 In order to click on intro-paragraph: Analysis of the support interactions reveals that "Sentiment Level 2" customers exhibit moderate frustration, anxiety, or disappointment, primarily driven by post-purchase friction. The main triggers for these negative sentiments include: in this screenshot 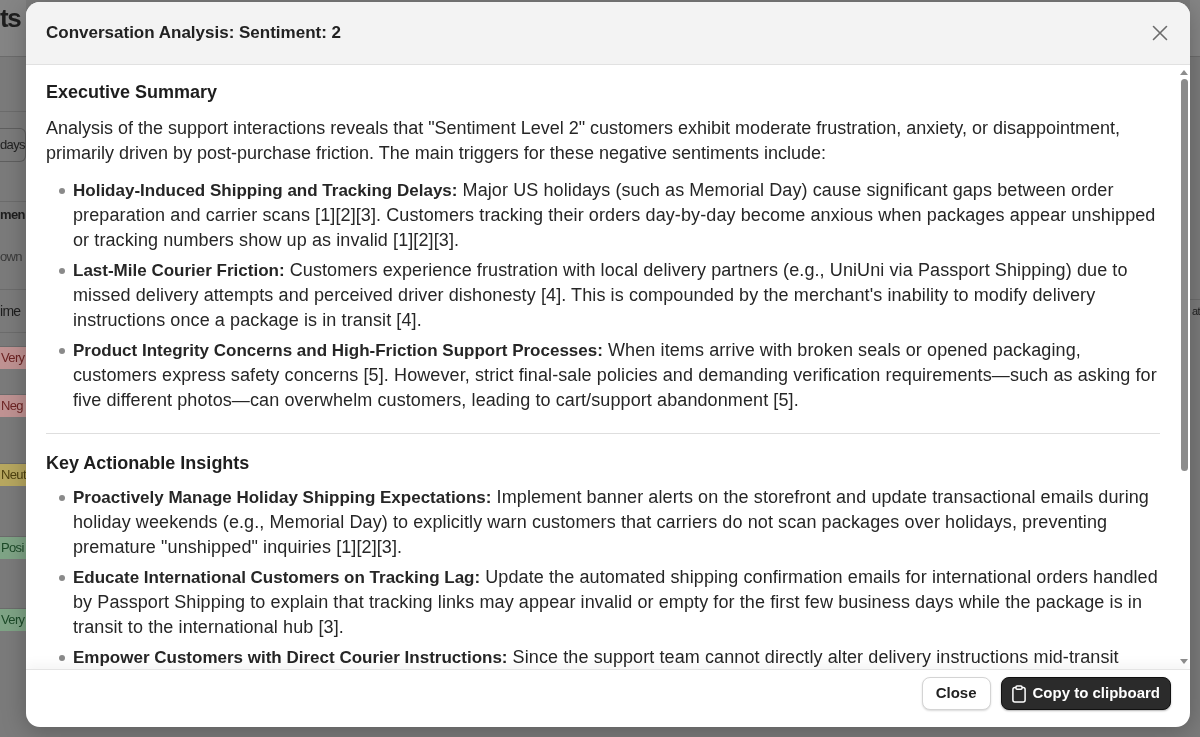, I will do `click(583, 141)`.